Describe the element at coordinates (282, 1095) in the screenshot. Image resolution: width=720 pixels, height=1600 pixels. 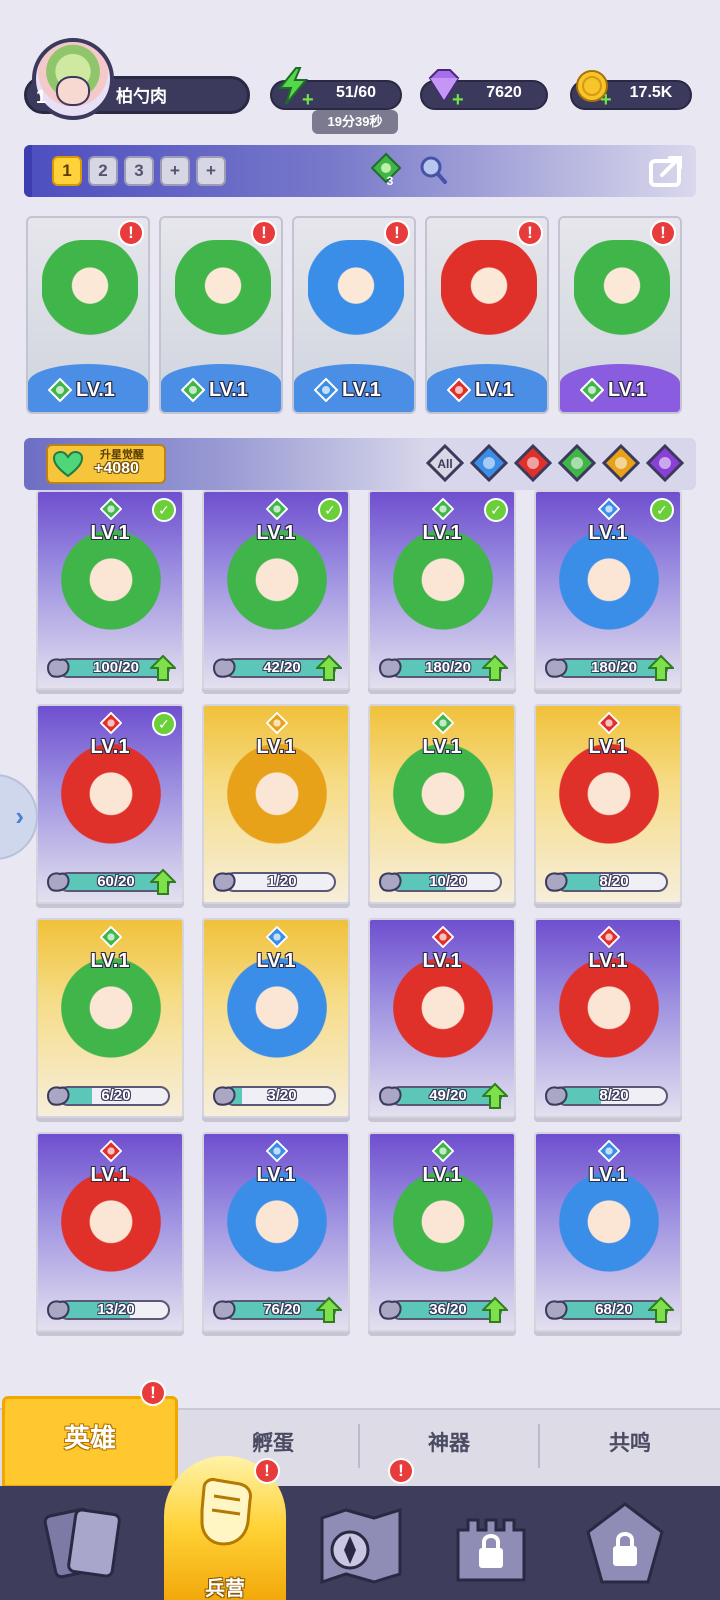
I see `shard-progress-text: 3/20` at that location.